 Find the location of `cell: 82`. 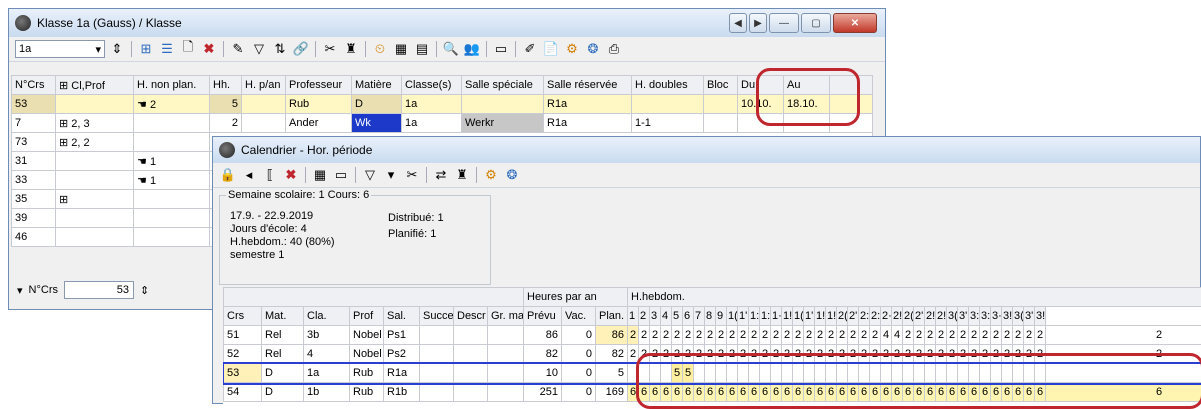

cell: 82 is located at coordinates (612, 354).